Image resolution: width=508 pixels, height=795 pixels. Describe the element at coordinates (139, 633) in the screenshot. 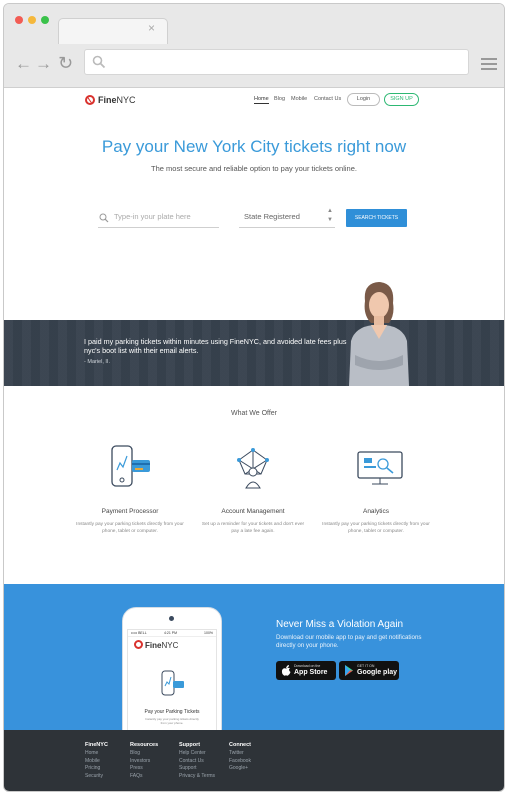

I see `phone-carrier: ••••• BELL` at that location.